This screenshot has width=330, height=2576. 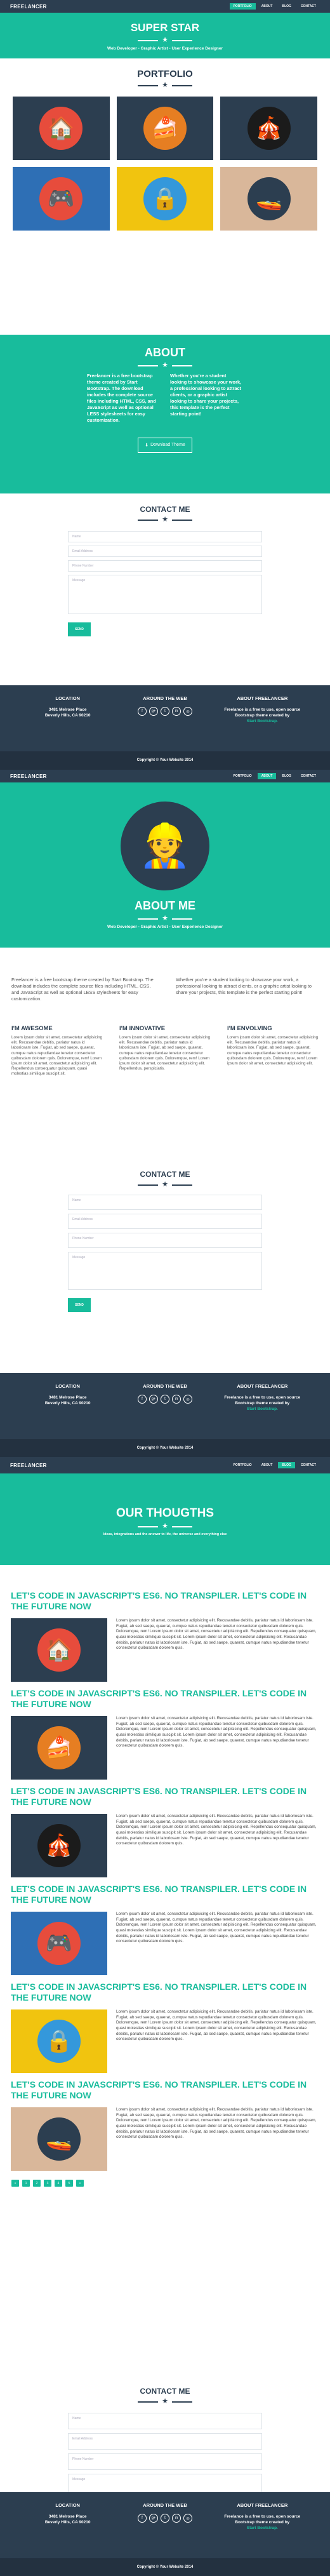 What do you see at coordinates (165, 28) in the screenshot?
I see `hero-title: SUPER STAR` at bounding box center [165, 28].